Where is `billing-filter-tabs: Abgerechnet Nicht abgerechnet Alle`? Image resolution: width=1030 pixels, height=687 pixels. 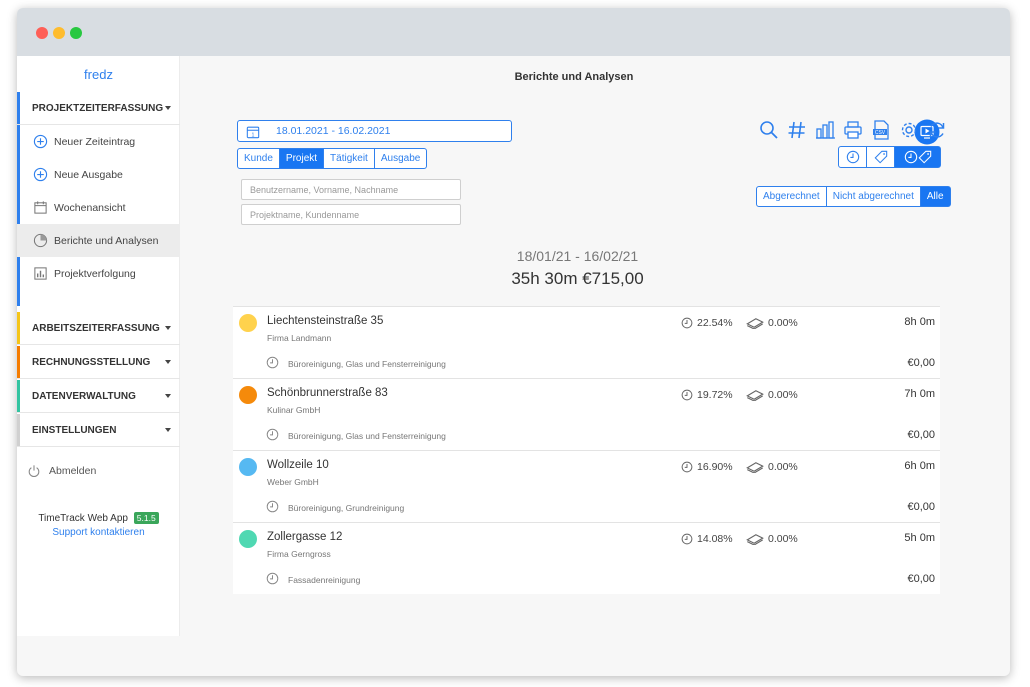
billing-filter-tabs: Abgerechnet Nicht abgerechnet Alle is located at coordinates (853, 196).